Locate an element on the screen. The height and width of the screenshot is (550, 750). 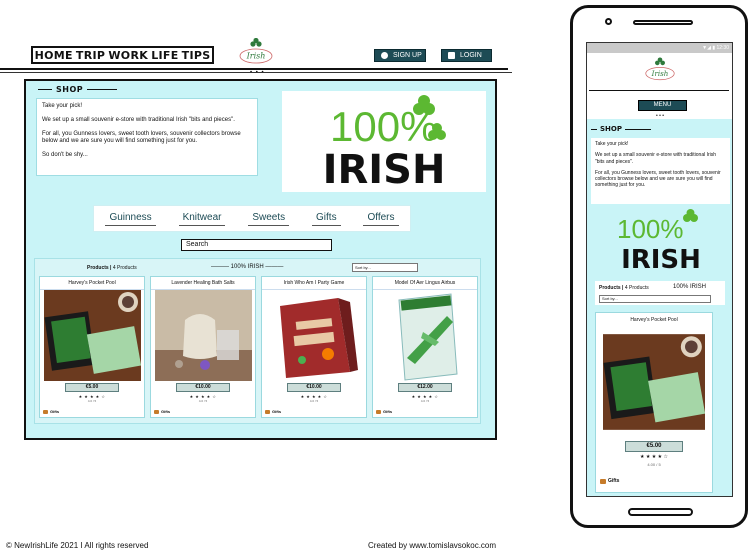
search-input: Search is located at coordinates (256, 245).